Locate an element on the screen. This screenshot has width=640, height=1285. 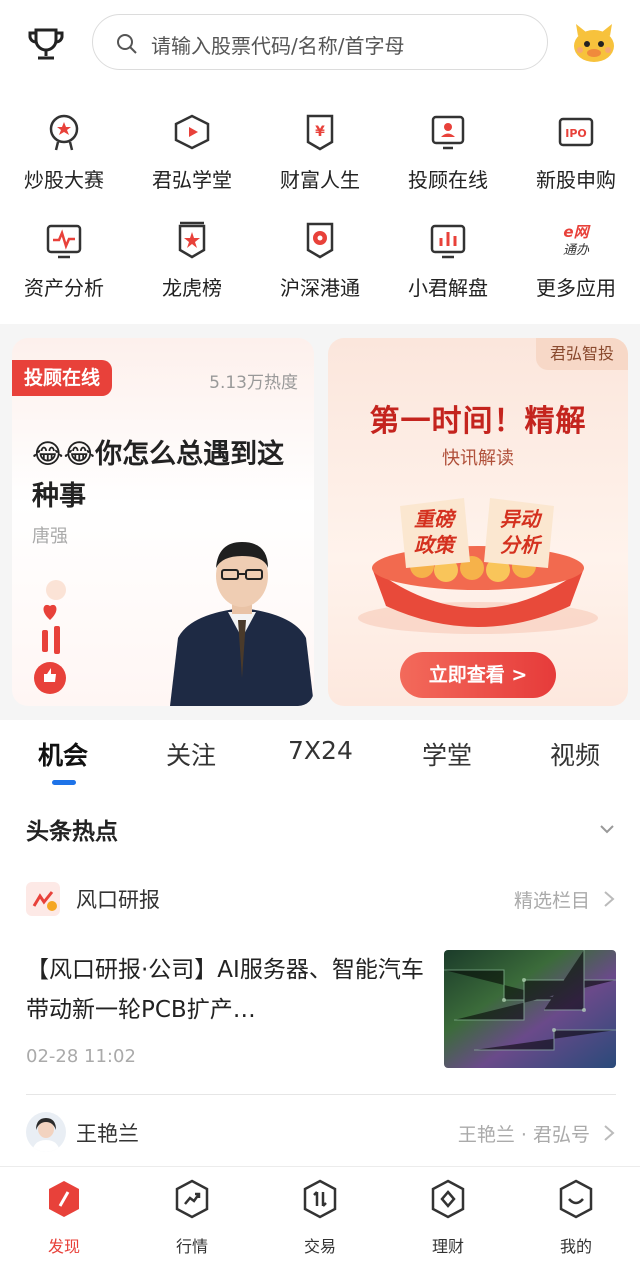
grid-item-more-apps: e网 通办 更多应用 is located at coordinates (576, 258).